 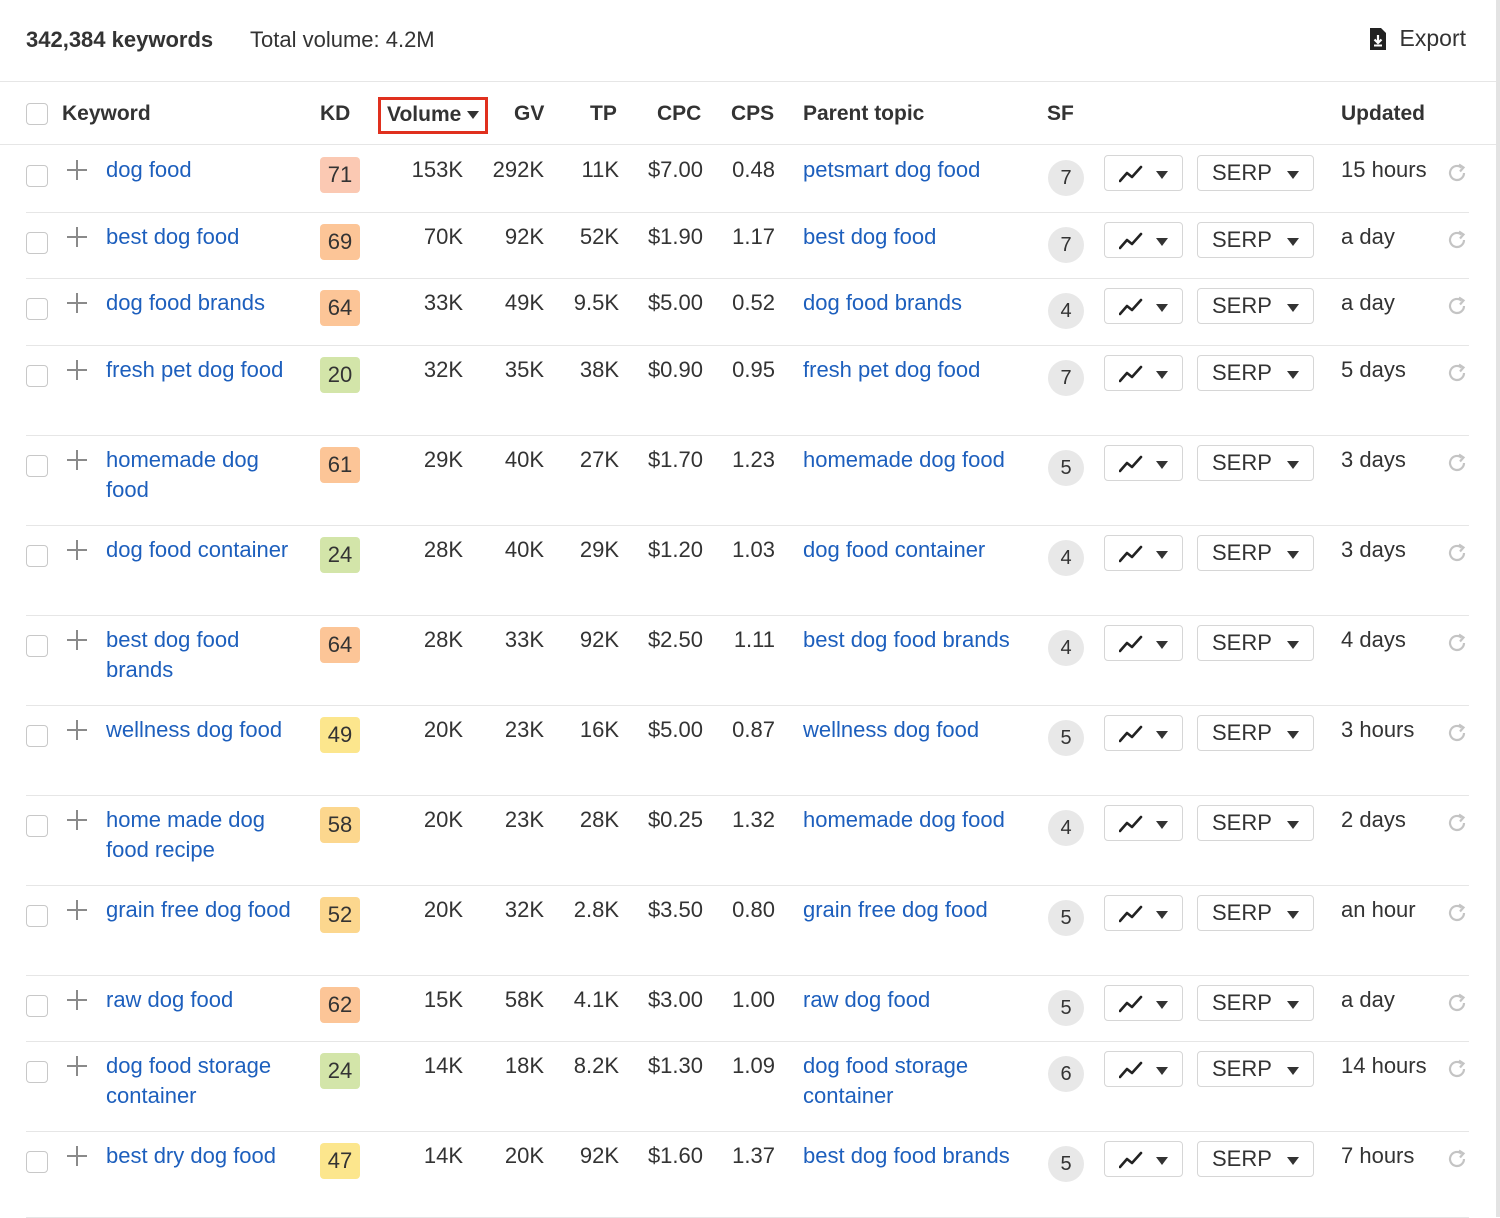 What do you see at coordinates (910, 730) in the screenshot?
I see `parent-topic-link: wellness dog food` at bounding box center [910, 730].